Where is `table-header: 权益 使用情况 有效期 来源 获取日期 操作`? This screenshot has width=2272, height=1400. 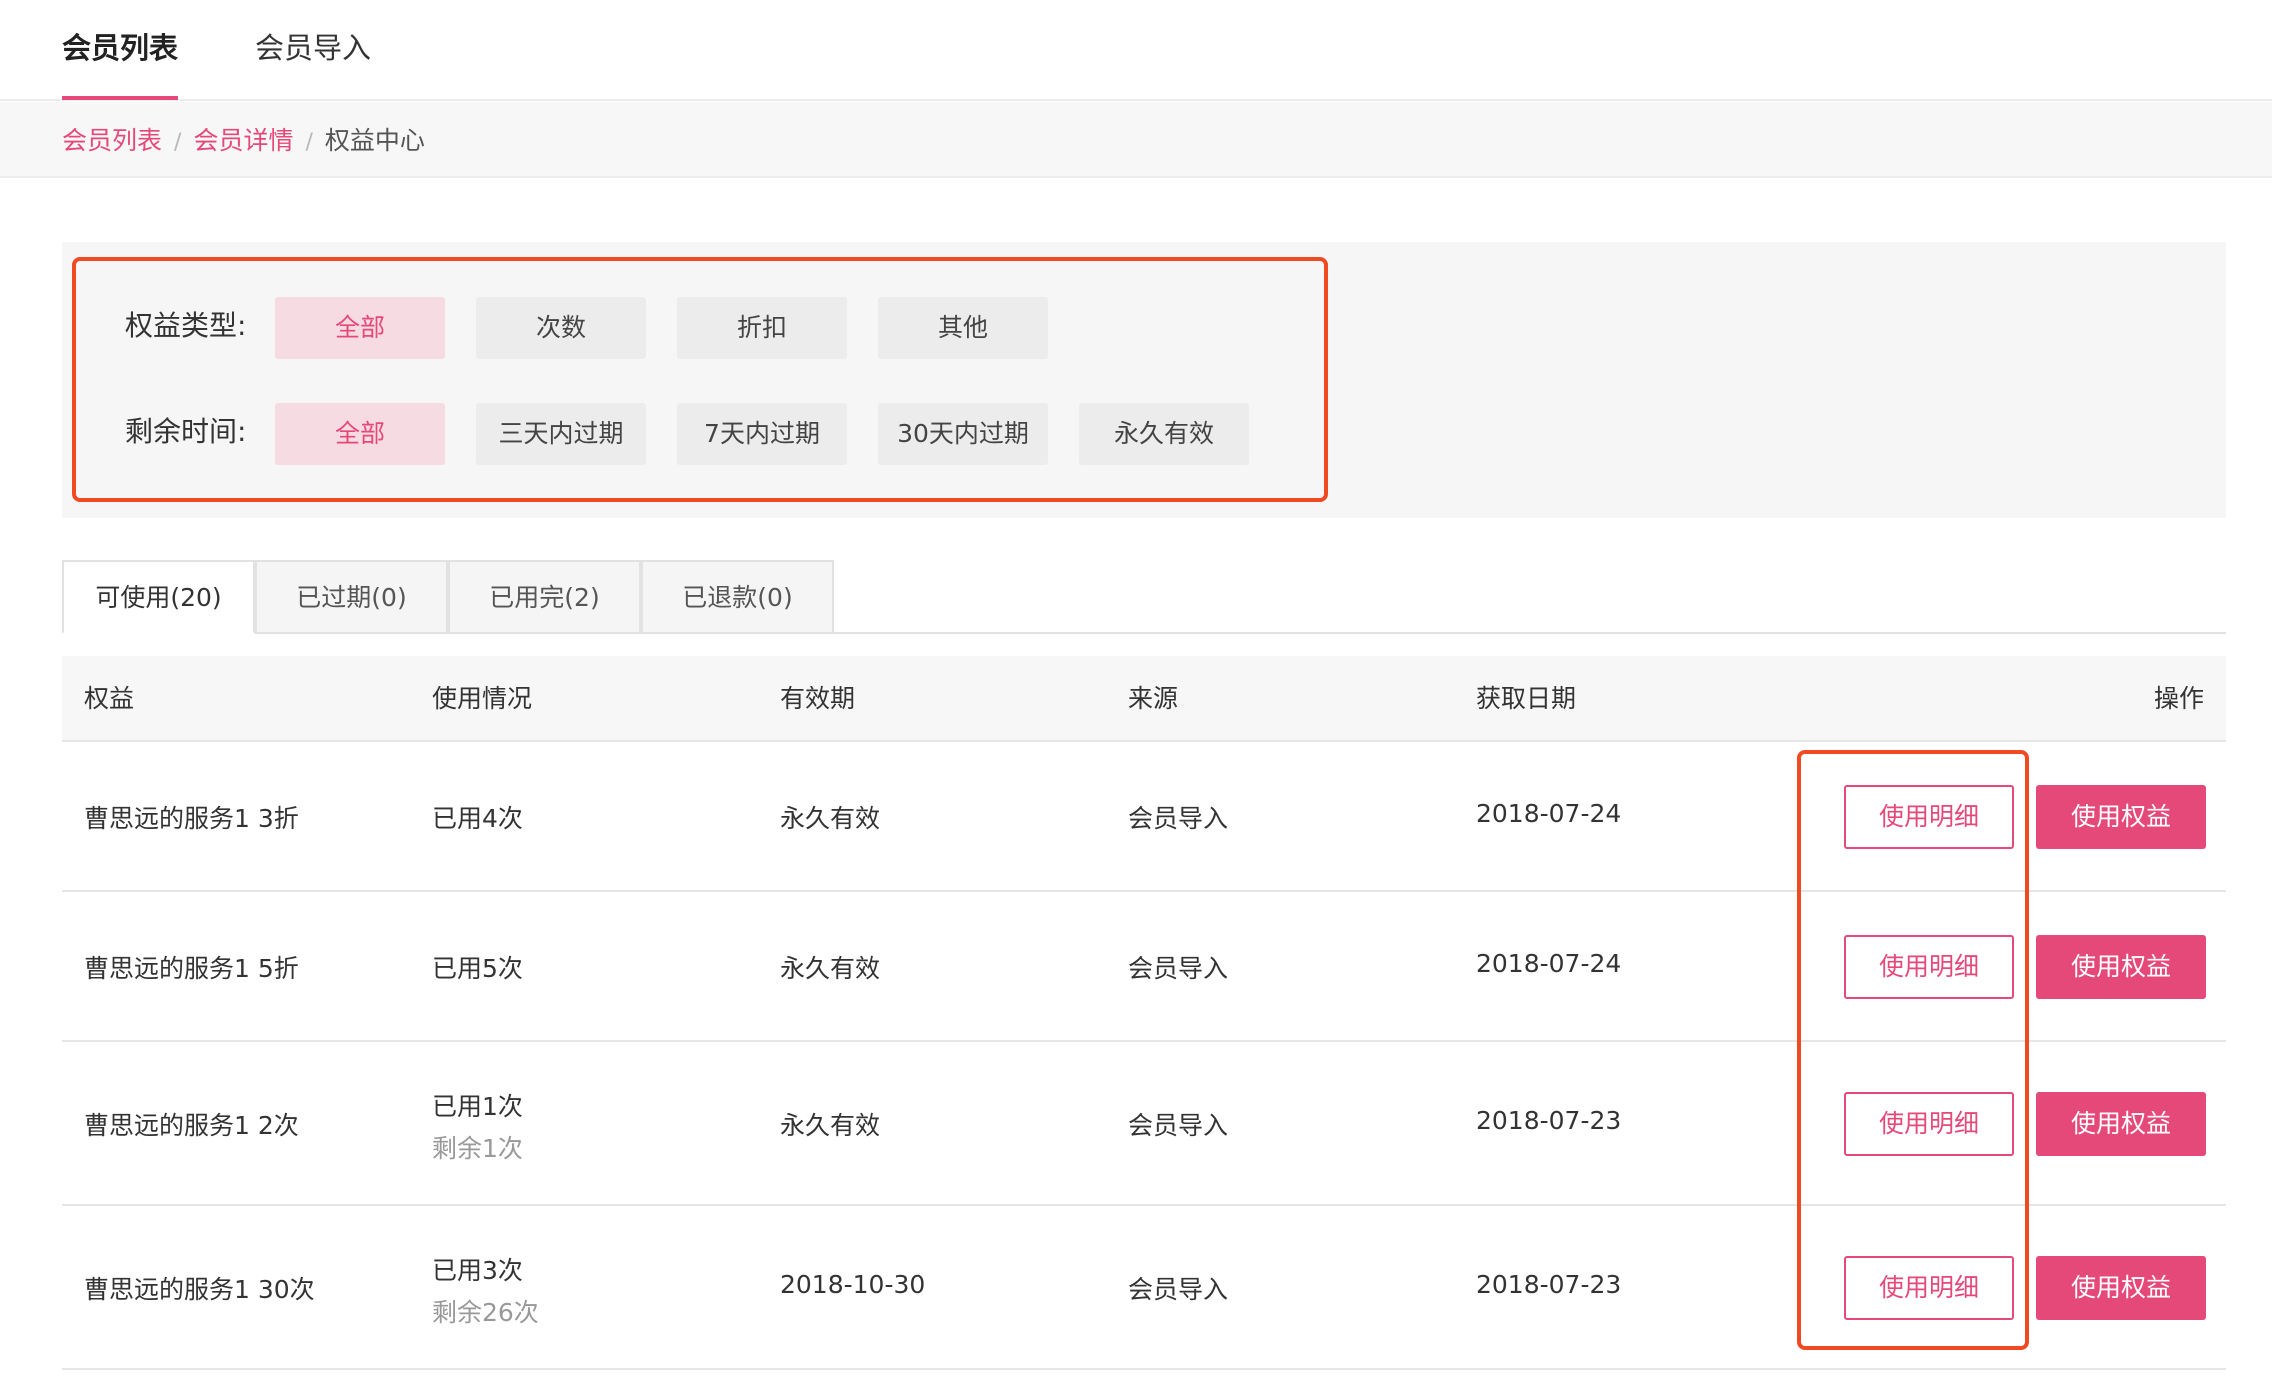 table-header: 权益 使用情况 有效期 来源 获取日期 操作 is located at coordinates (1144, 699).